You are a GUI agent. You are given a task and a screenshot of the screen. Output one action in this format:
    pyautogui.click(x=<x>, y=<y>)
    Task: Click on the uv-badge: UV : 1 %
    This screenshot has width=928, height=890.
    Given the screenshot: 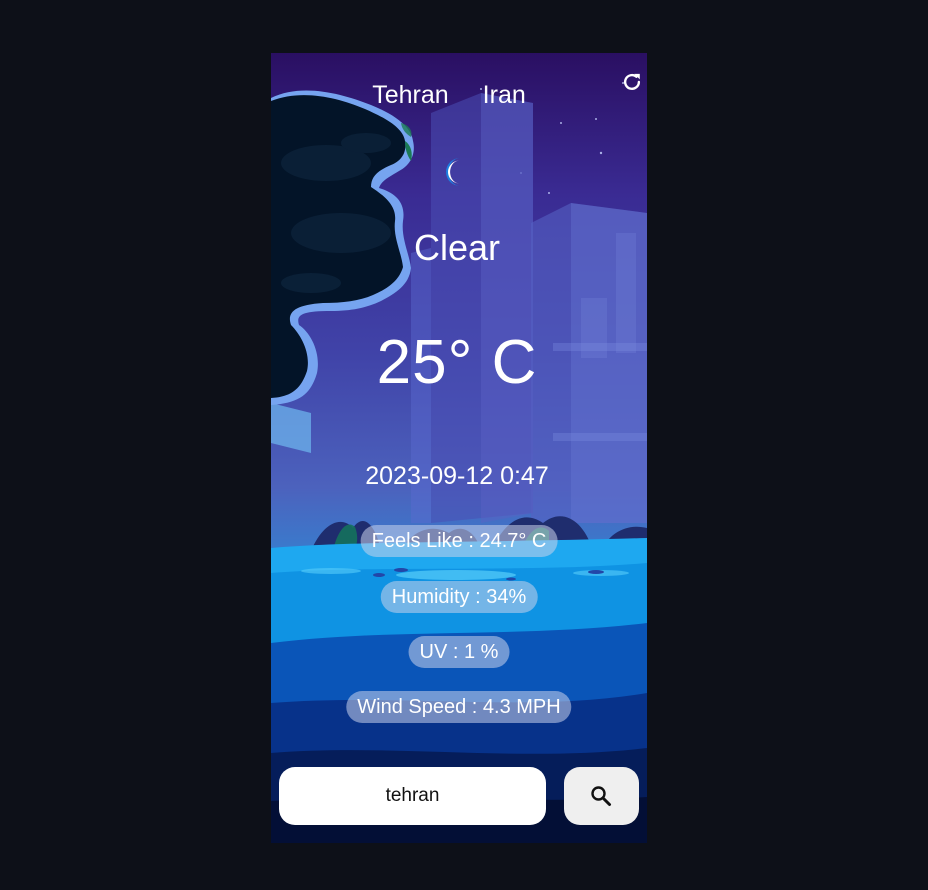 What is the action you would take?
    pyautogui.click(x=459, y=652)
    